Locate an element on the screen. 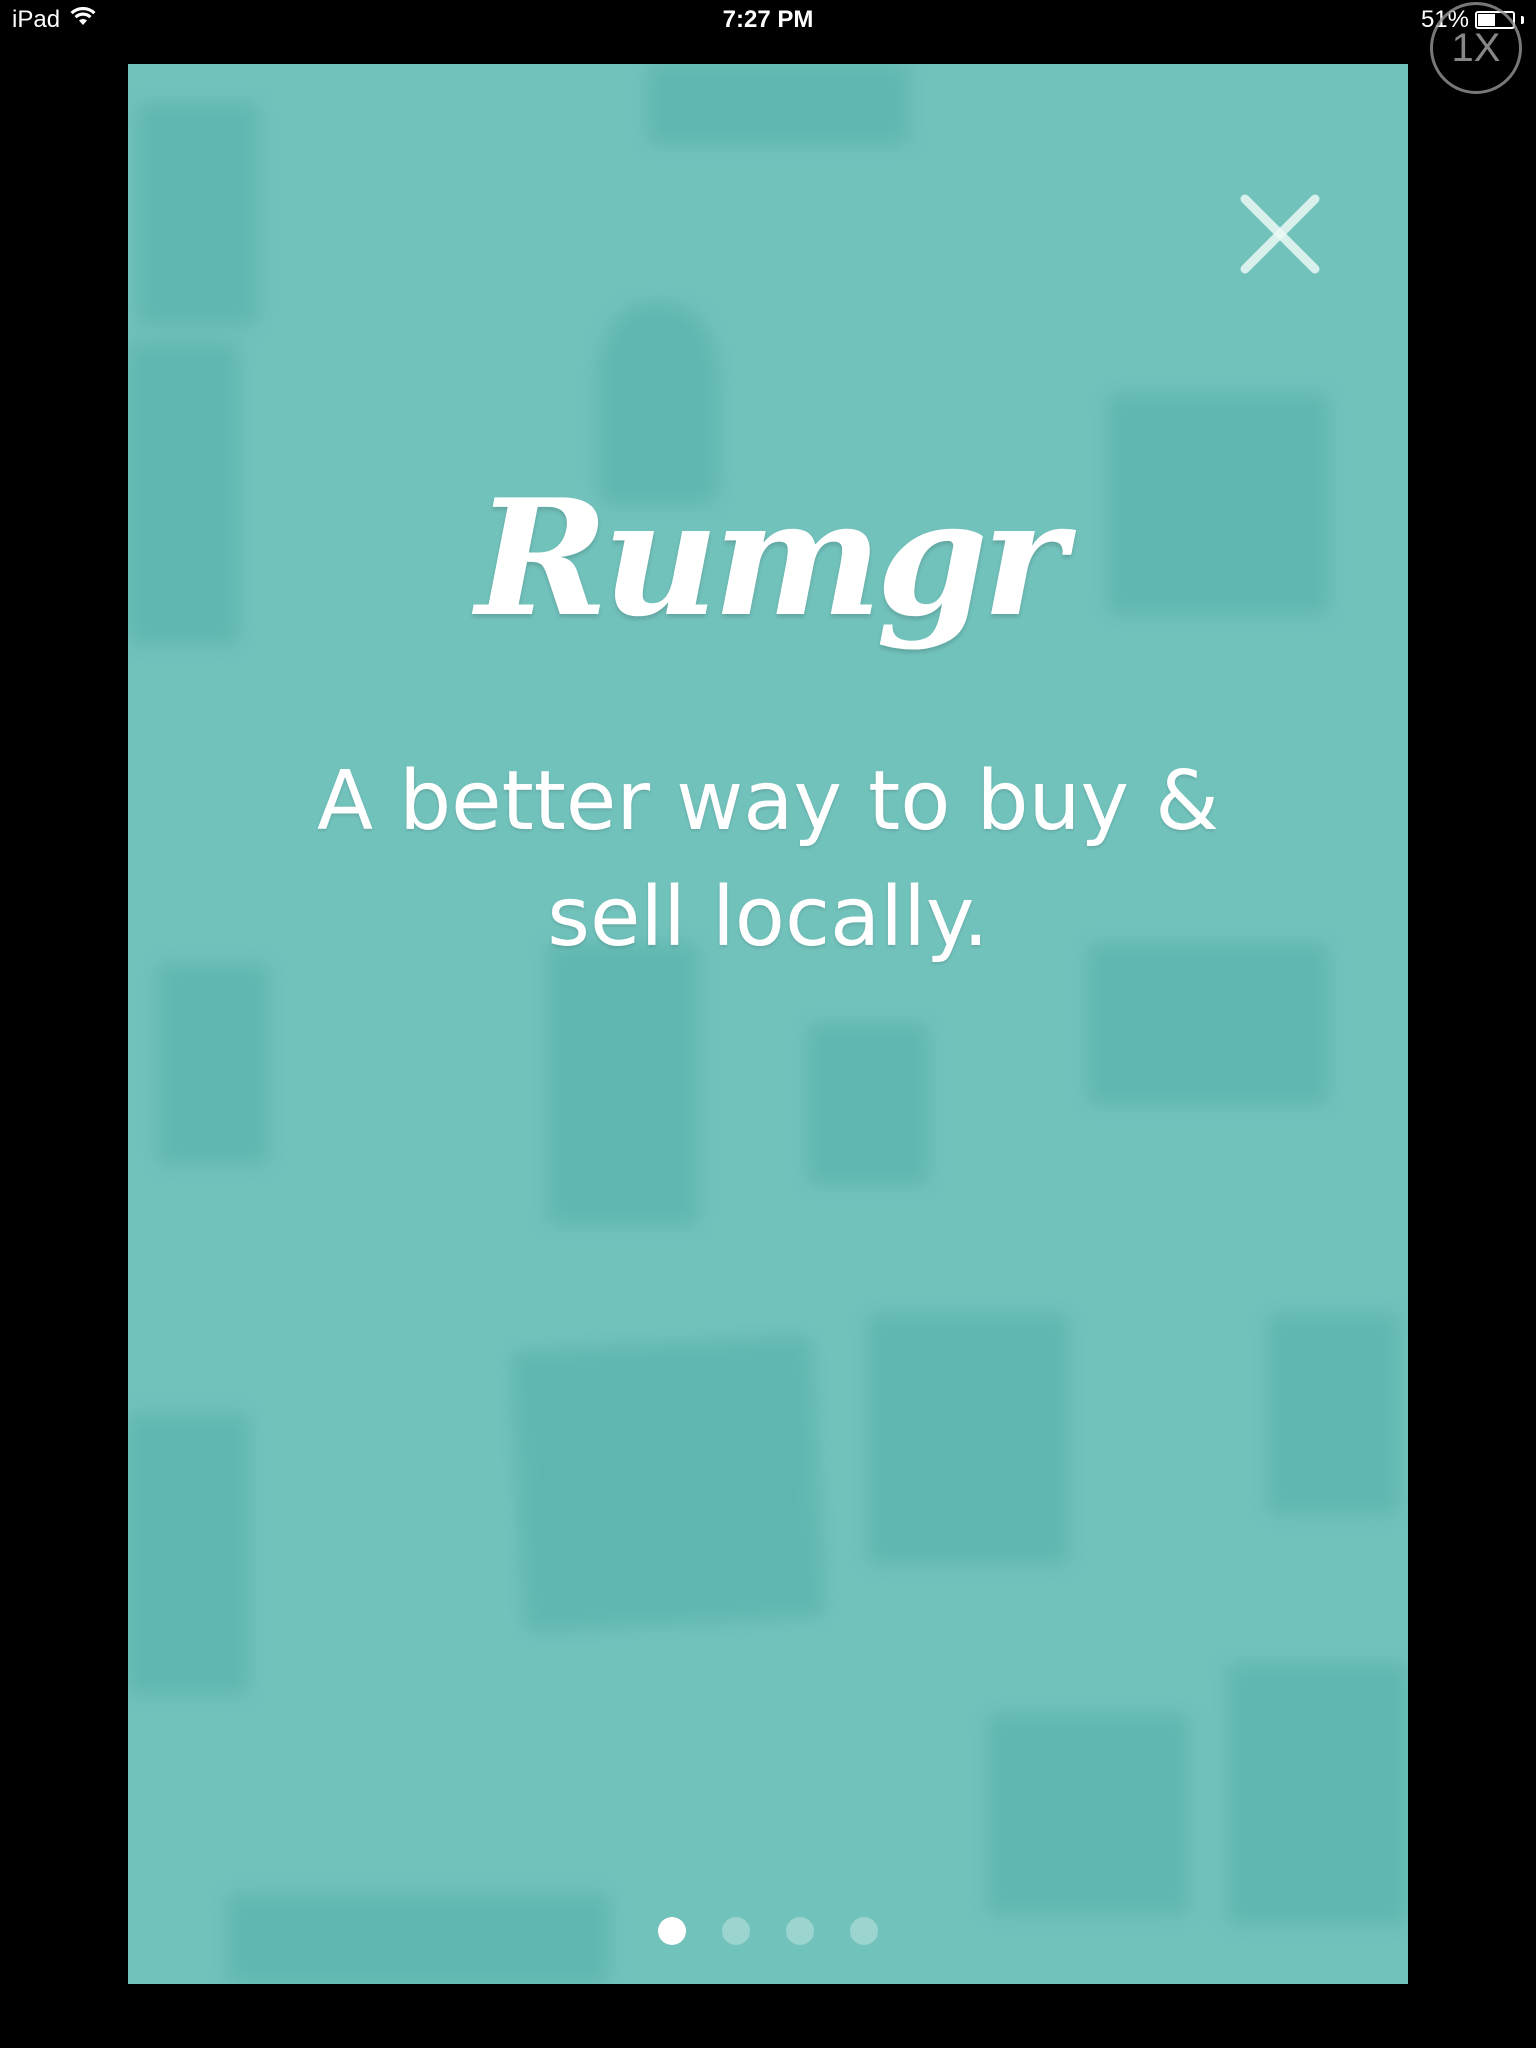 Image resolution: width=1536 pixels, height=2048 pixels. battery-tip is located at coordinates (1522, 20).